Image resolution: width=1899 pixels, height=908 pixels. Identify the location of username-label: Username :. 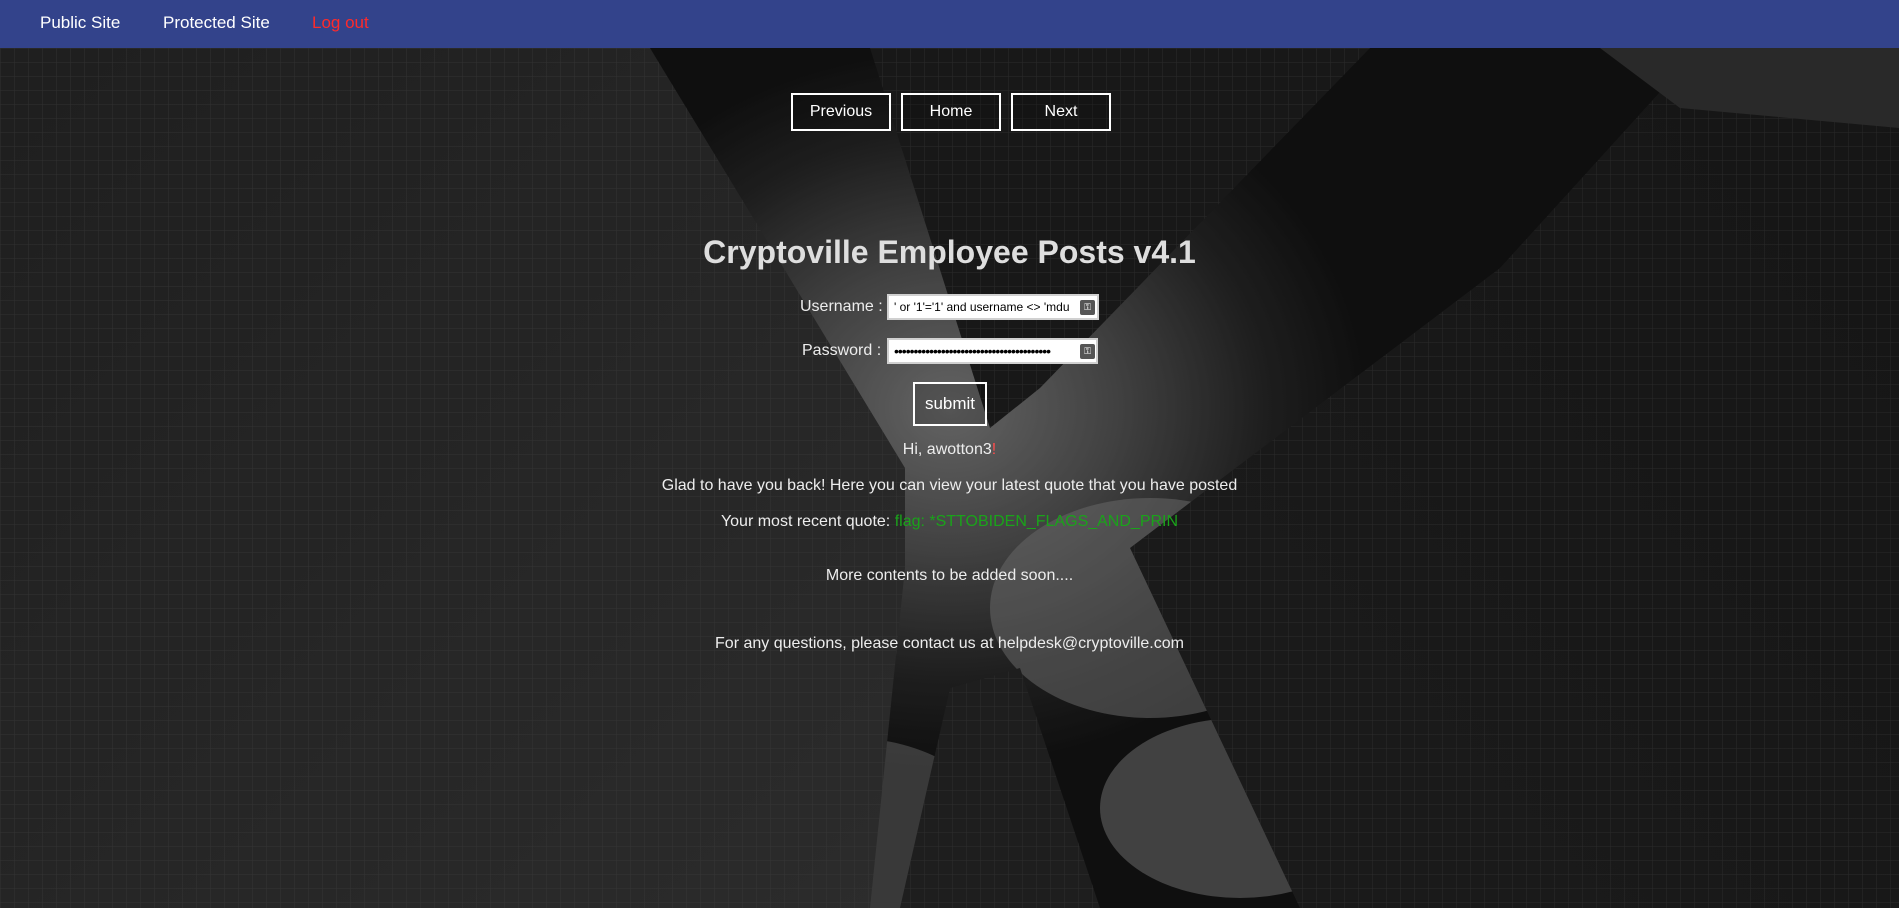
(841, 306).